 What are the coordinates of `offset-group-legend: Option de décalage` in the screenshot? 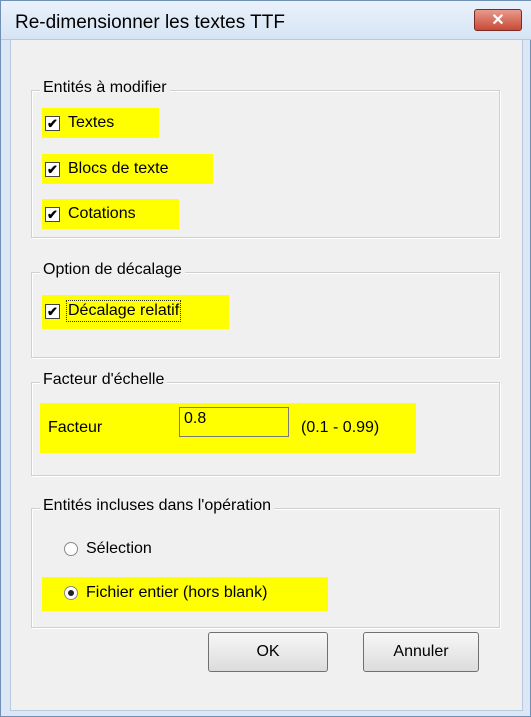 It's located at (112, 270).